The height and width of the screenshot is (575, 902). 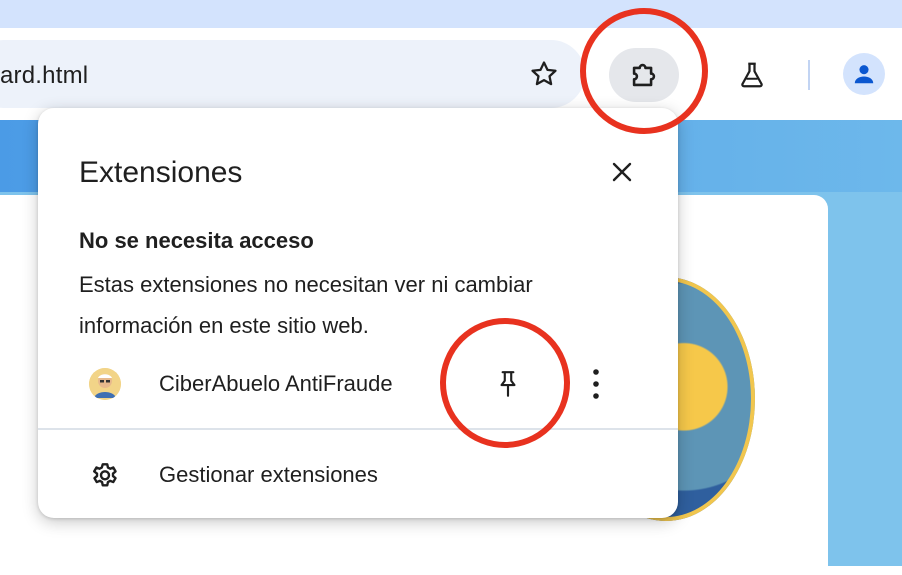 I want to click on toolbar-separator, so click(x=809, y=75).